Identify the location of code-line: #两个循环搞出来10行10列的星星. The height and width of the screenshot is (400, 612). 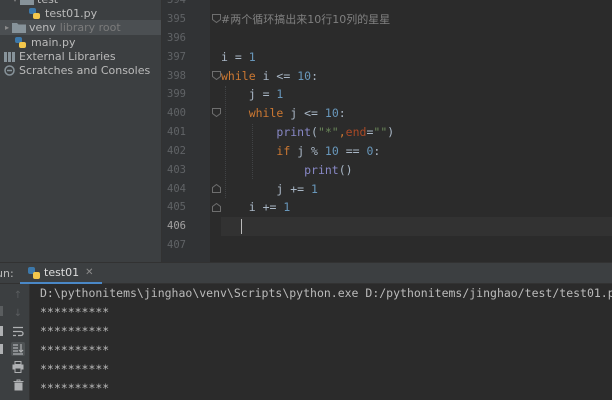
(306, 19).